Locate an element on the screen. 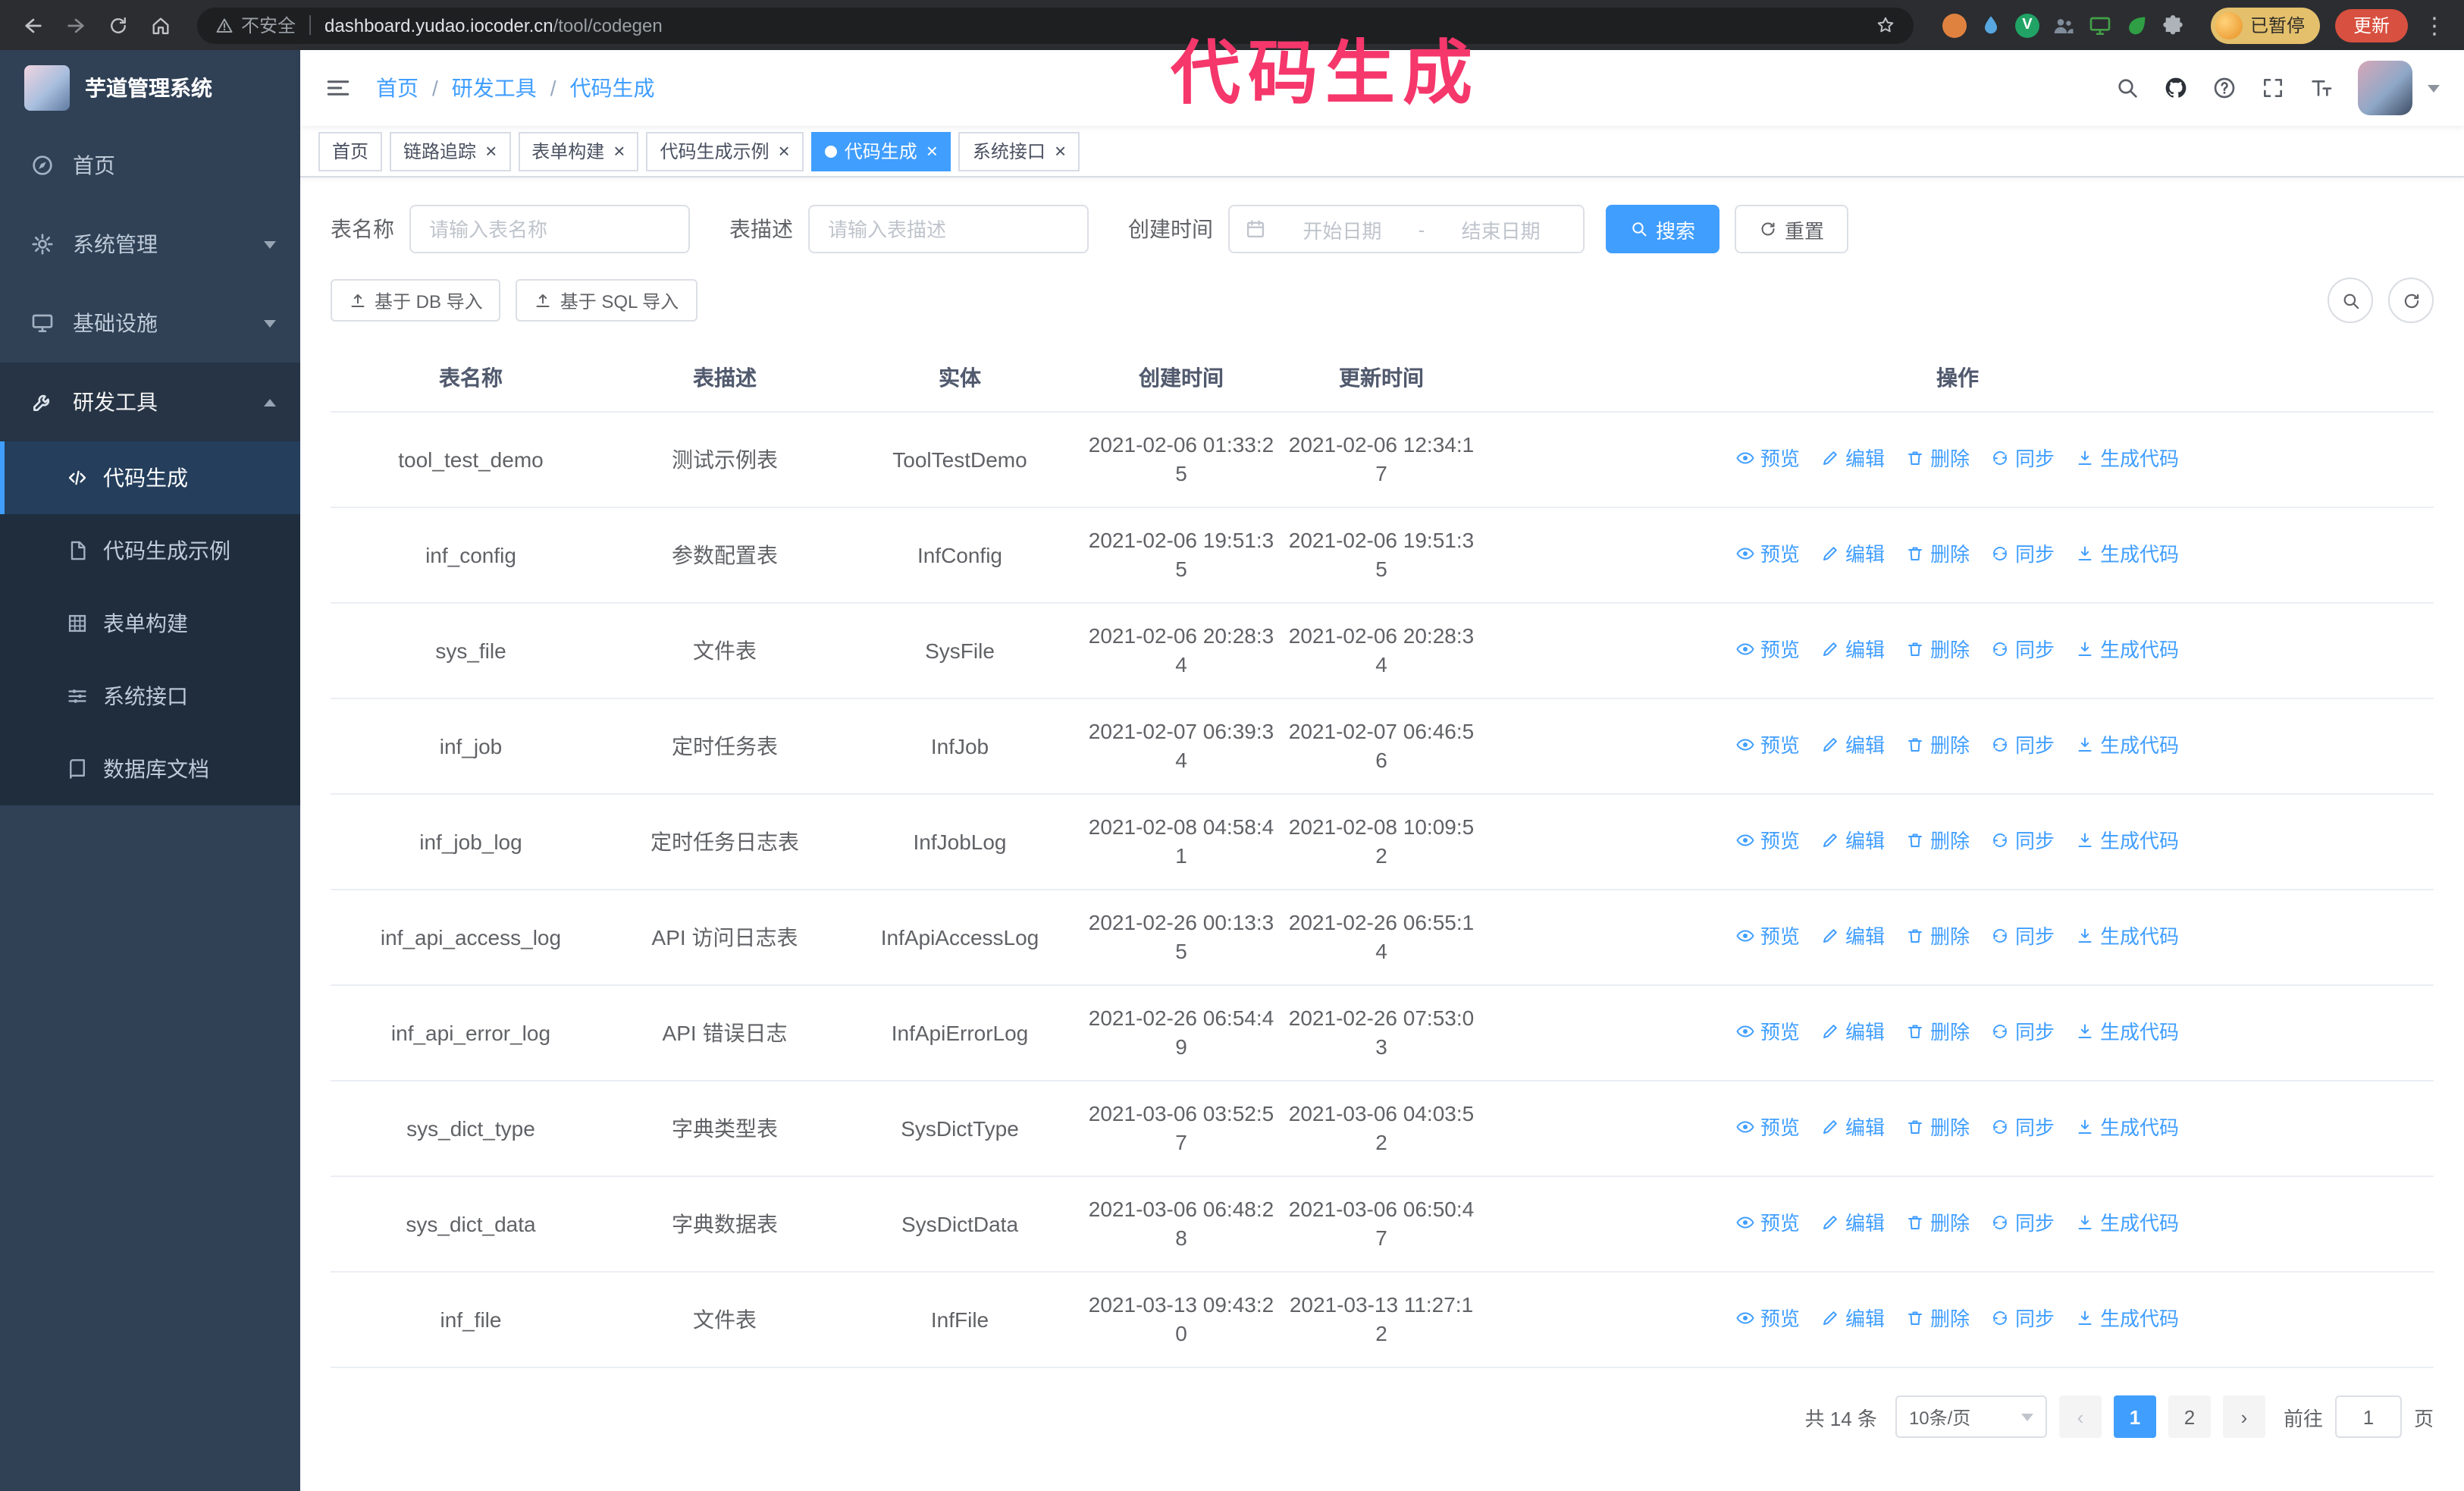 This screenshot has height=1491, width=2464. tab-tracer: 链路追踪 × is located at coordinates (450, 151).